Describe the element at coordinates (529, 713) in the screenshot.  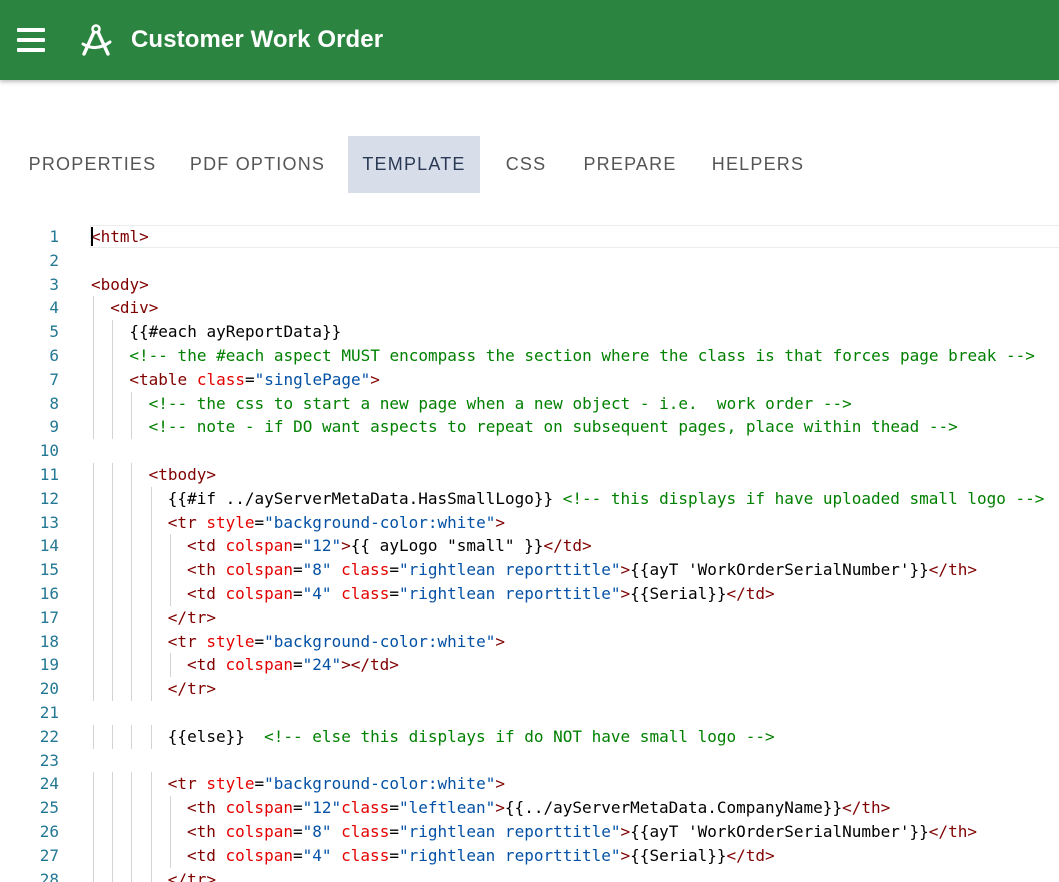
I see `code-line: 21` at that location.